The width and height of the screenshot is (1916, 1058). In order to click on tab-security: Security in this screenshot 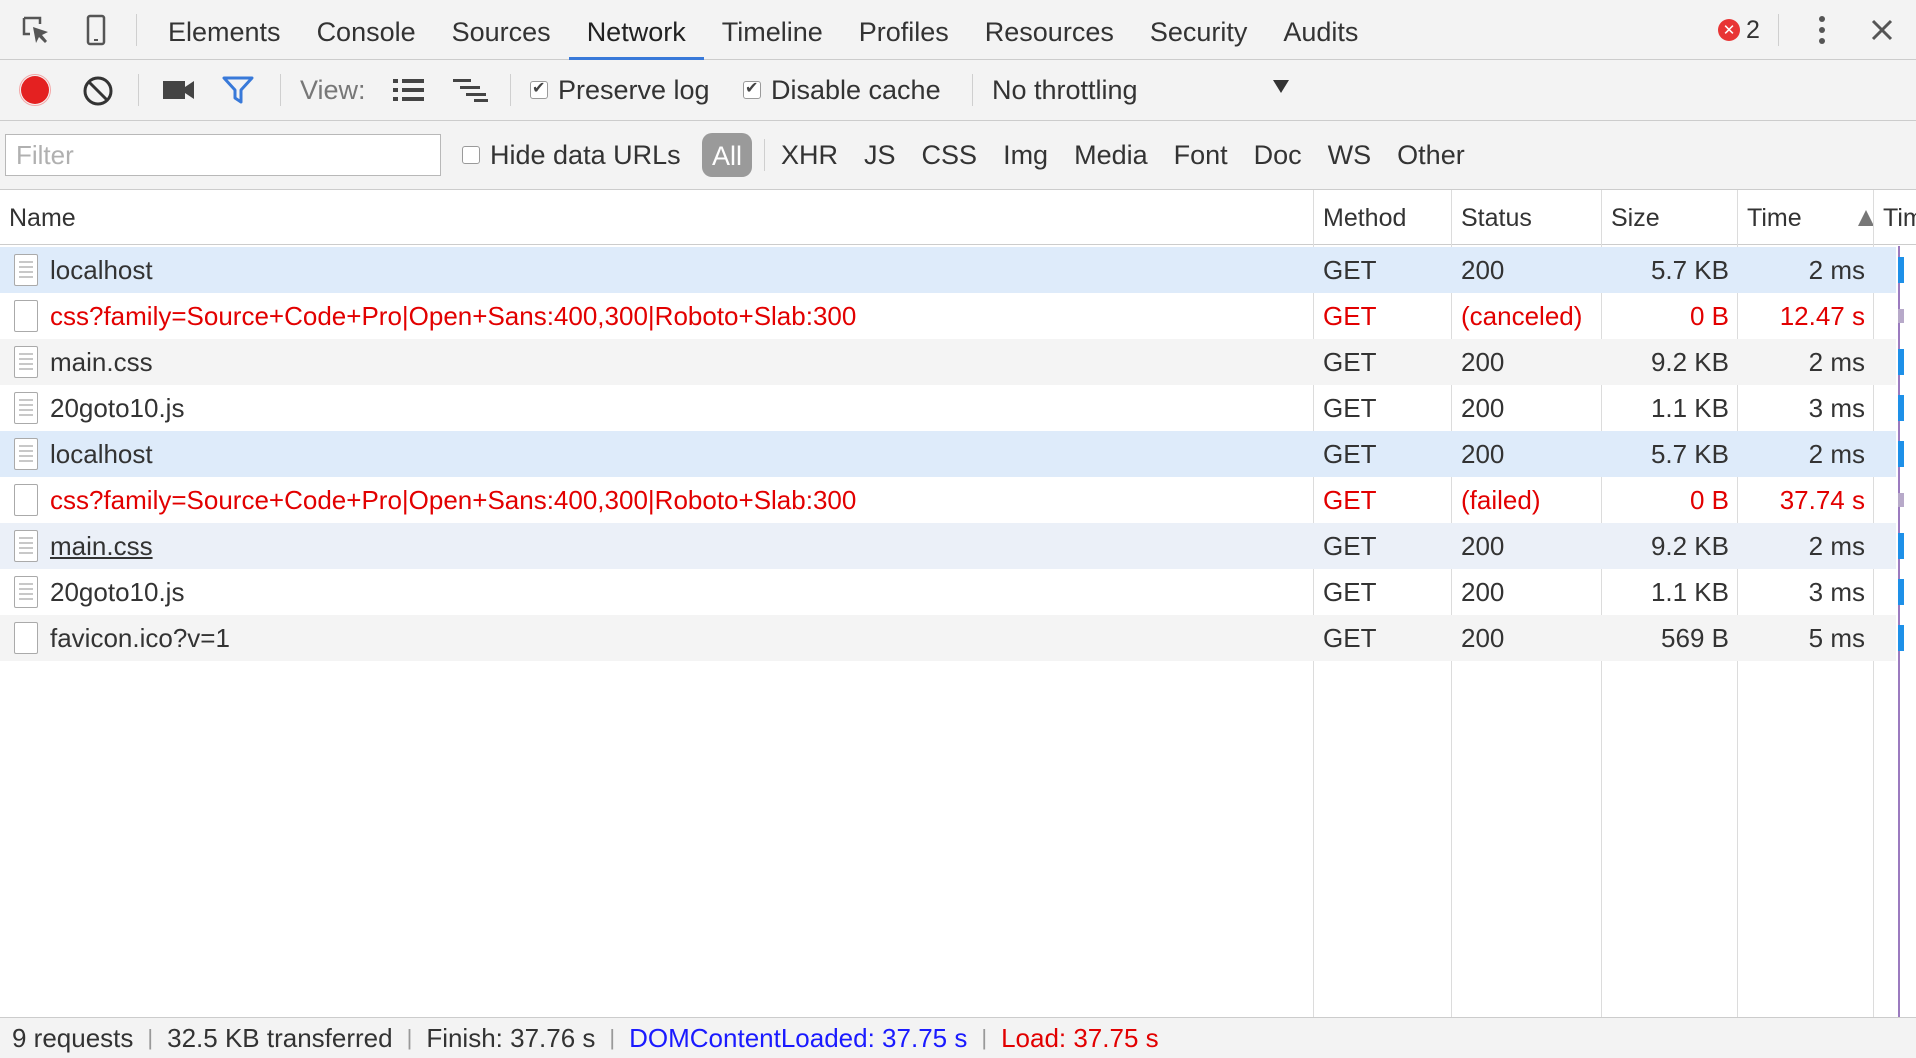, I will do `click(1199, 30)`.